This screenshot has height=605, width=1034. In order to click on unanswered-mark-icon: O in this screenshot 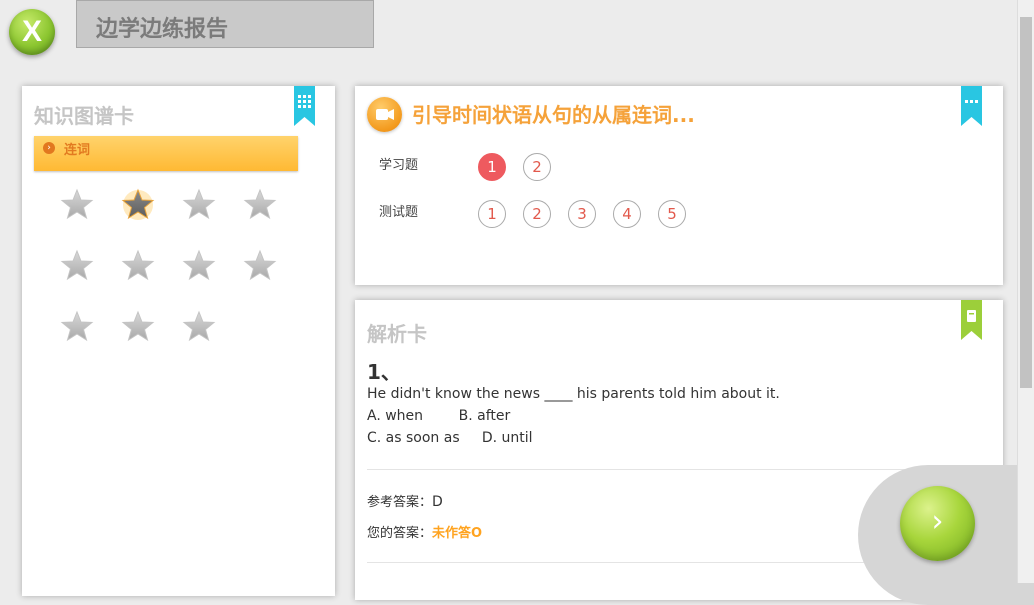, I will do `click(477, 533)`.